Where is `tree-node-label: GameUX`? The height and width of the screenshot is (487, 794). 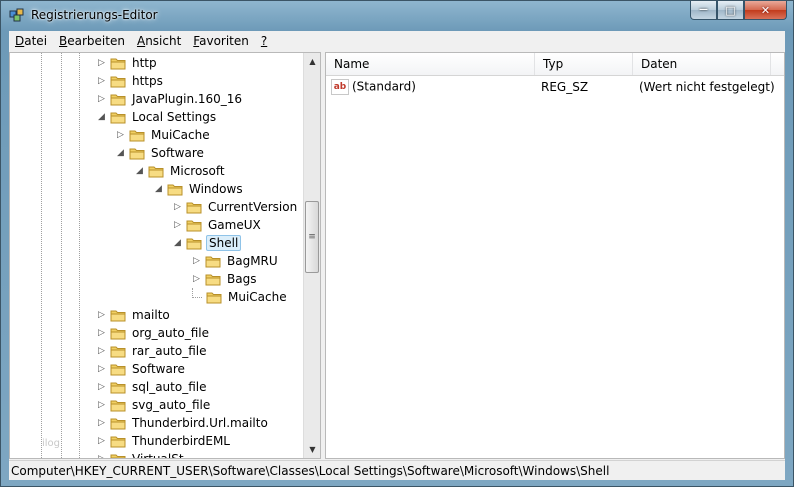
tree-node-label: GameUX is located at coordinates (234, 225).